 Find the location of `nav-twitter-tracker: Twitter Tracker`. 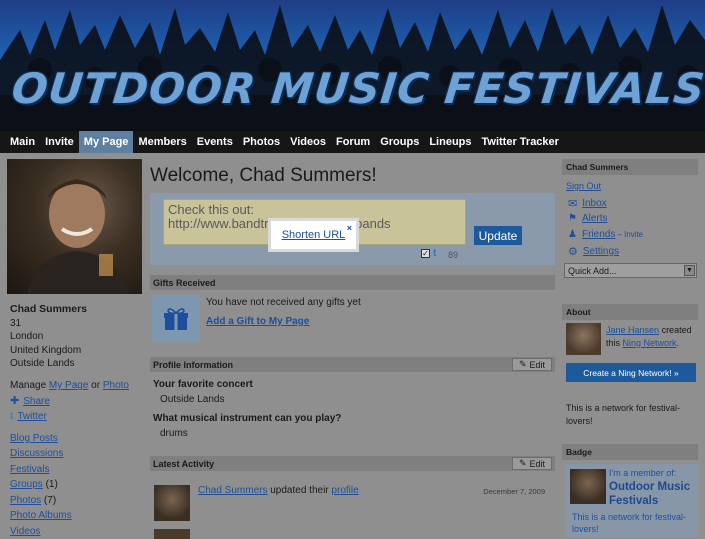

nav-twitter-tracker: Twitter Tracker is located at coordinates (520, 142).